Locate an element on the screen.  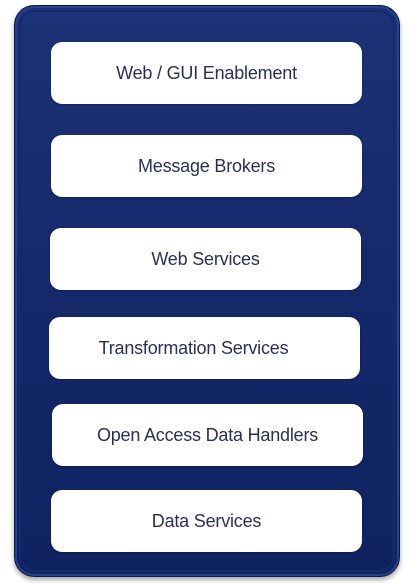
layer-web-gui-enablement: Web / GUI Enablement is located at coordinates (206, 73).